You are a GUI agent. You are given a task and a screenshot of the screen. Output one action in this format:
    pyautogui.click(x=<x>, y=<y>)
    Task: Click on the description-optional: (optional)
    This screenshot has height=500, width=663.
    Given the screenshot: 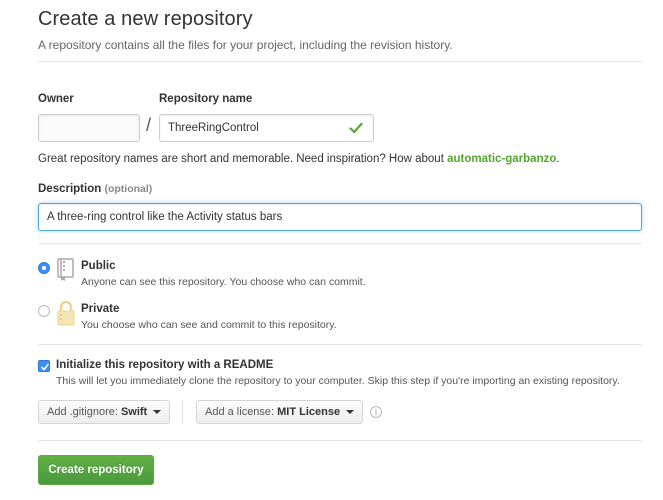 What is the action you would take?
    pyautogui.click(x=128, y=189)
    